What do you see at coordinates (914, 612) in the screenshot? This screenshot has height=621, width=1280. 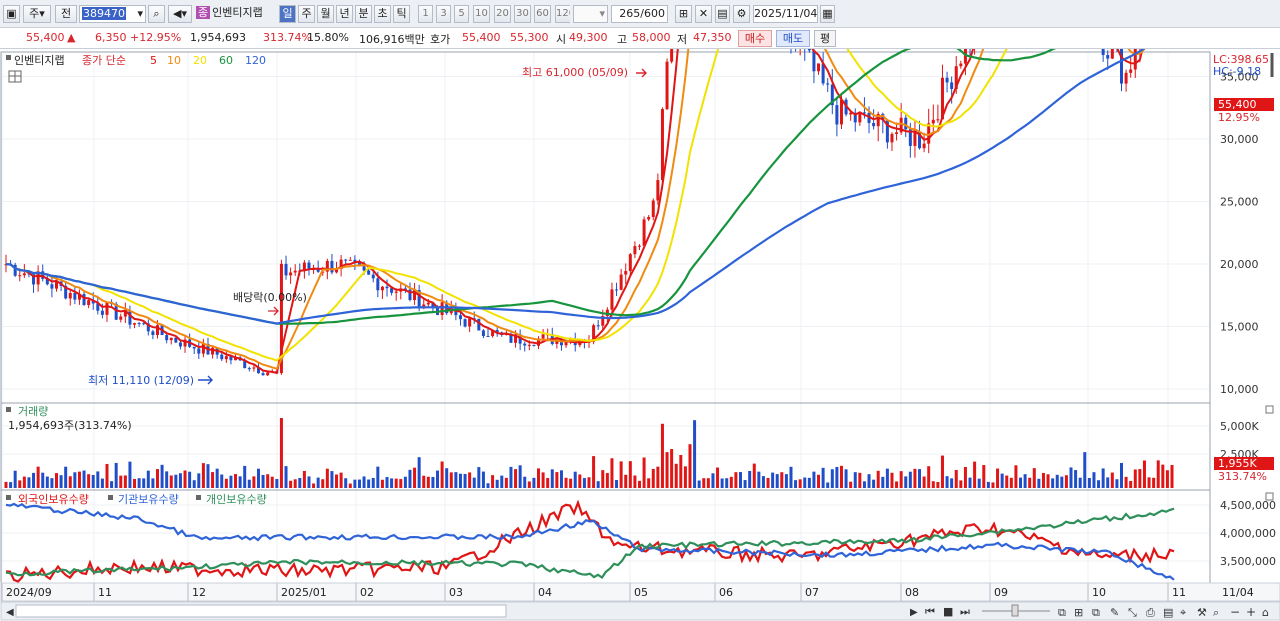 I see `scroll-right-icon: ▶` at bounding box center [914, 612].